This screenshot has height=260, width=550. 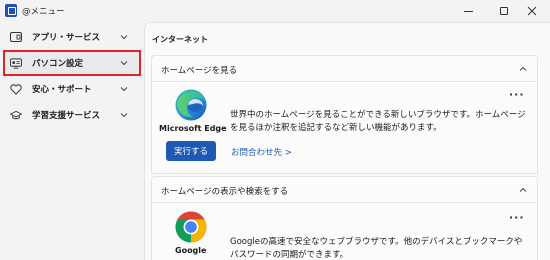 I want to click on section-title: インターネット, so click(x=180, y=39).